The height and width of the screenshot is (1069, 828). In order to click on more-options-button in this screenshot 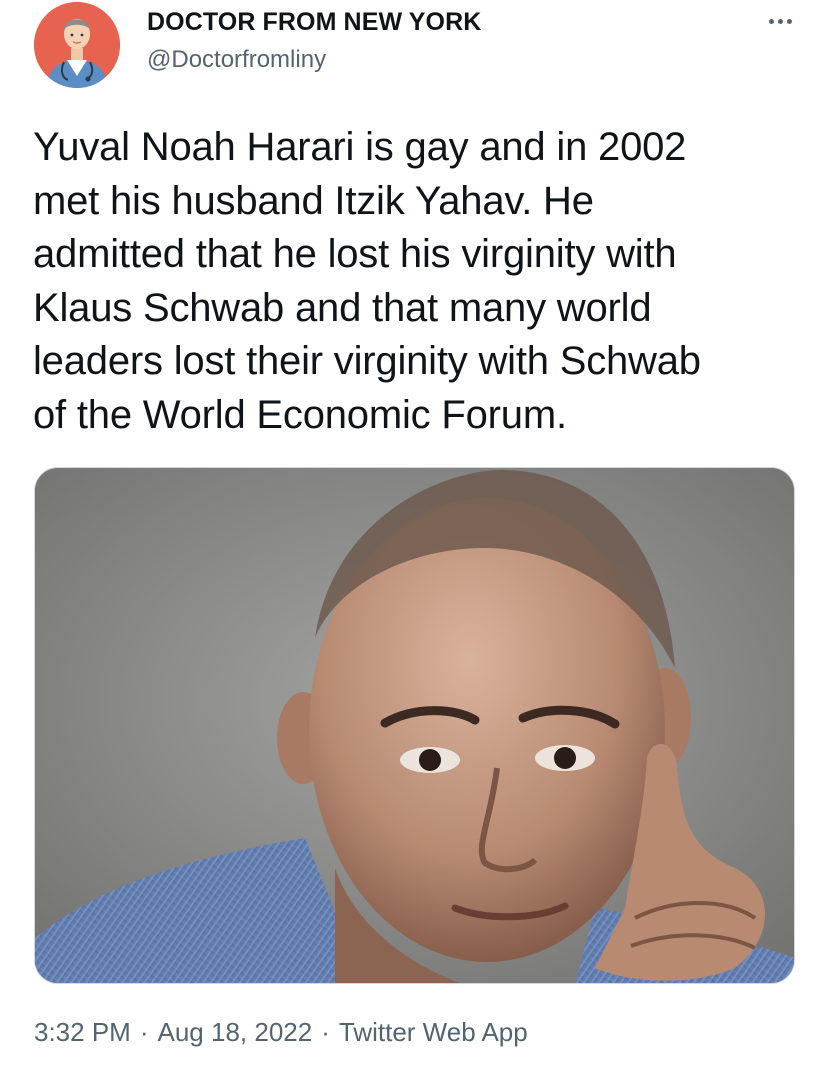, I will do `click(780, 21)`.